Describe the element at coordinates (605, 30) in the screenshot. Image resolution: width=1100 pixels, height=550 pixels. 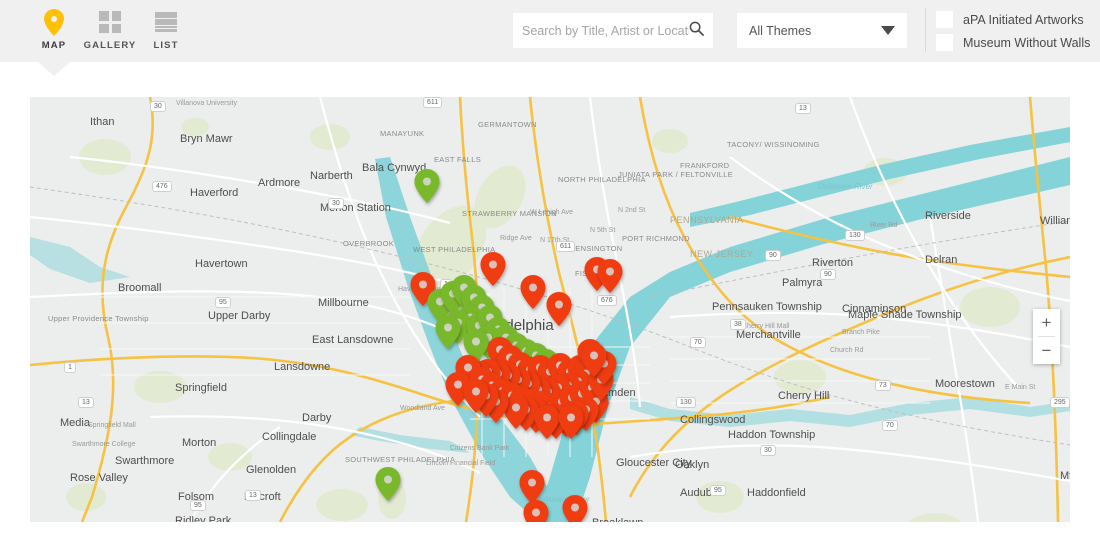
I see `search-input` at that location.